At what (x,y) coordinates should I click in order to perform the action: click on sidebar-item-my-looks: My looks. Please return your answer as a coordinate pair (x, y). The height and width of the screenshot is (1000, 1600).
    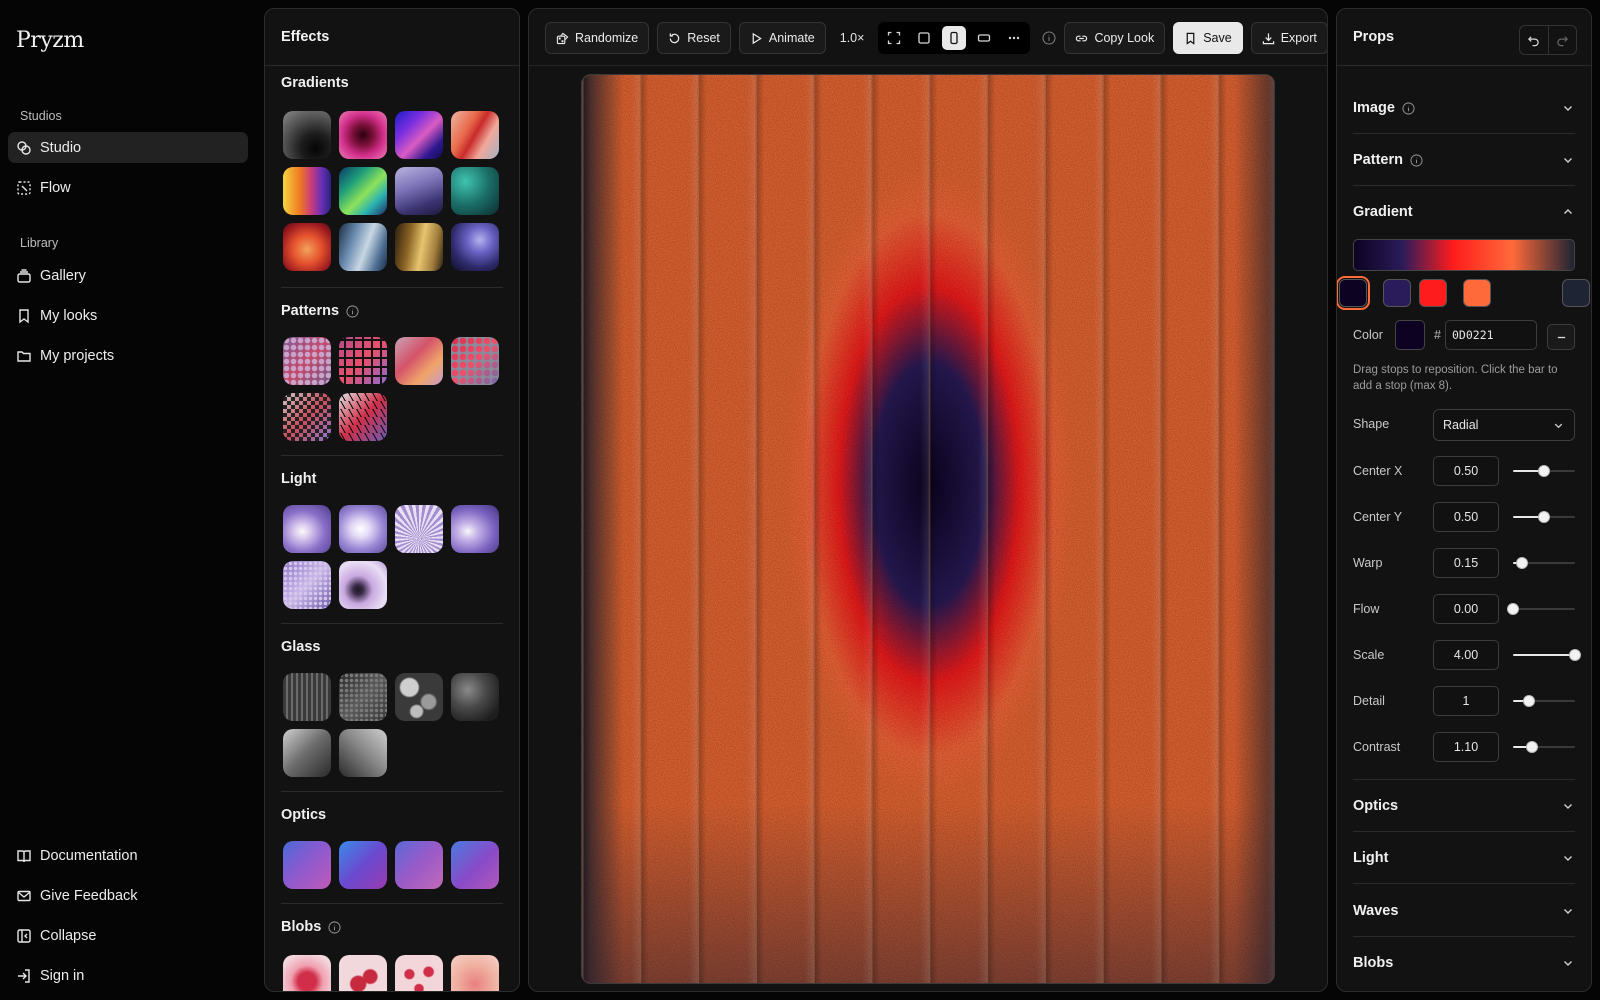
    Looking at the image, I should click on (128, 315).